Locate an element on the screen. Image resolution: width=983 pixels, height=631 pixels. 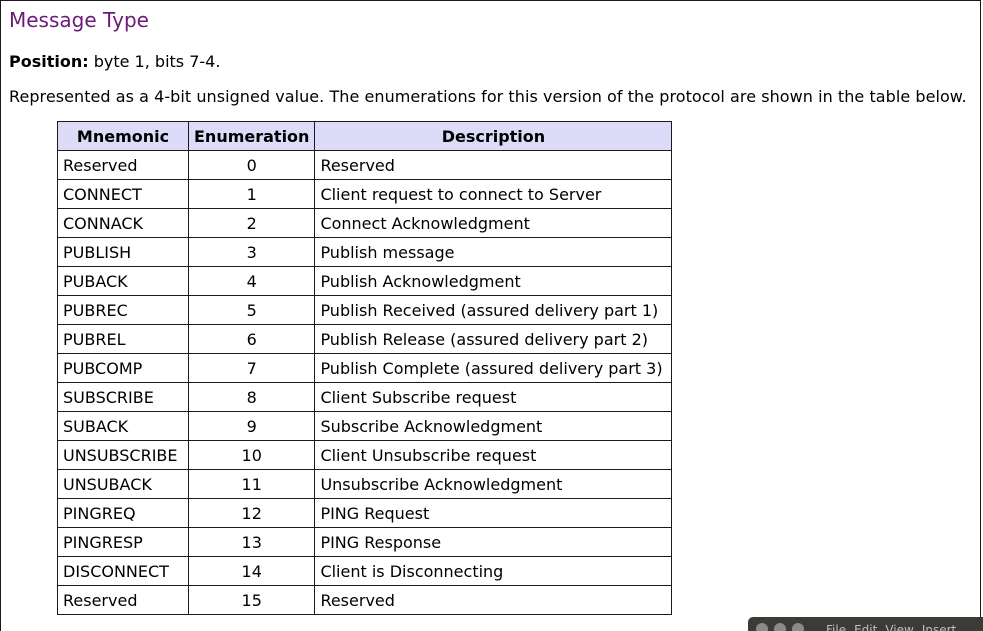
menu-insert: Insert is located at coordinates (939, 627).